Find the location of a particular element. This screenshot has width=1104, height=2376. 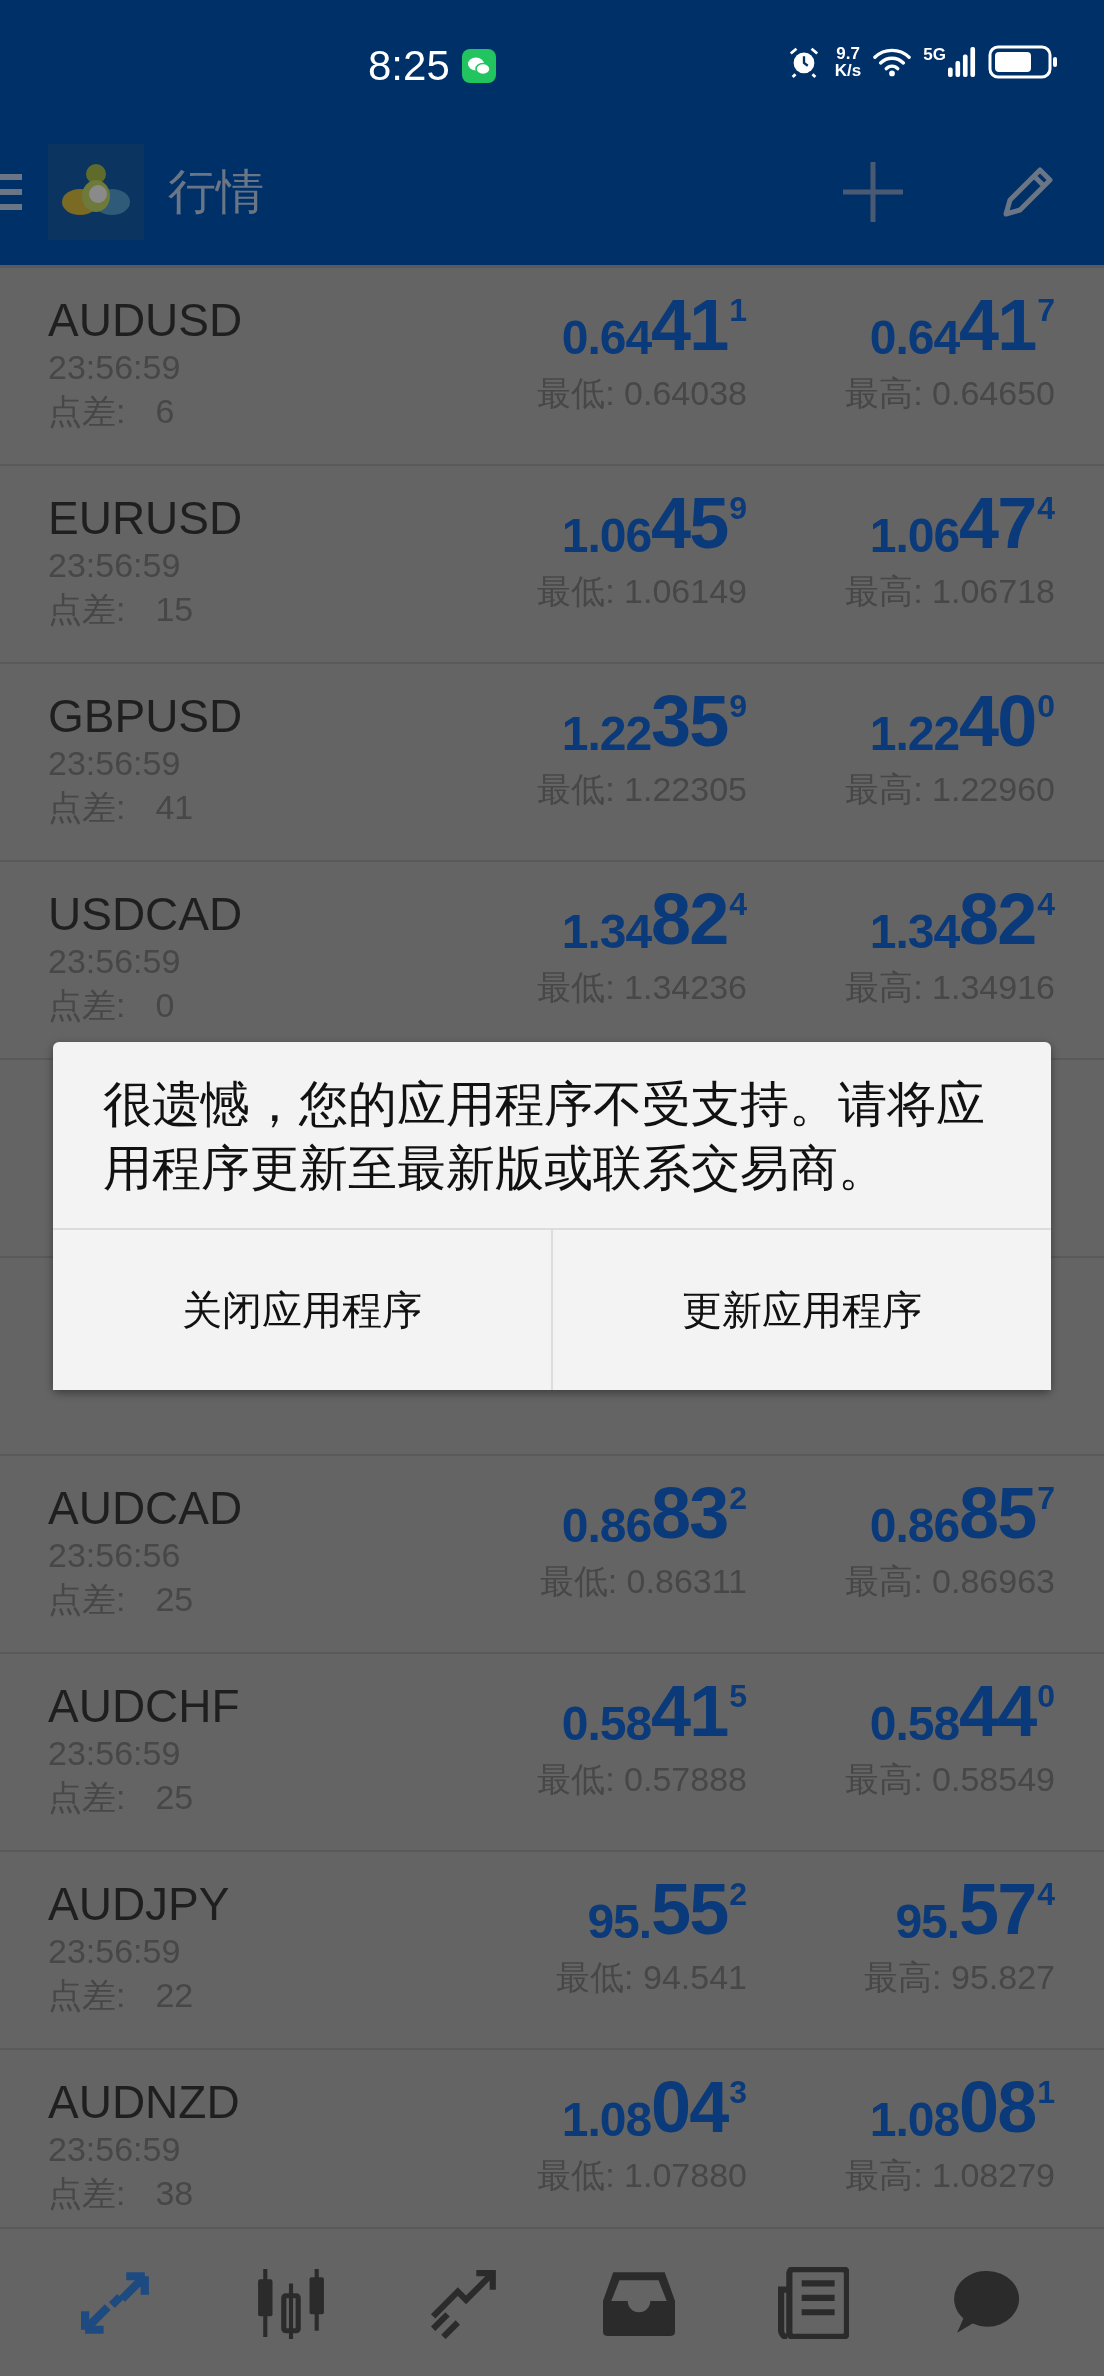

network-speed: 9.7 is located at coordinates (848, 53).